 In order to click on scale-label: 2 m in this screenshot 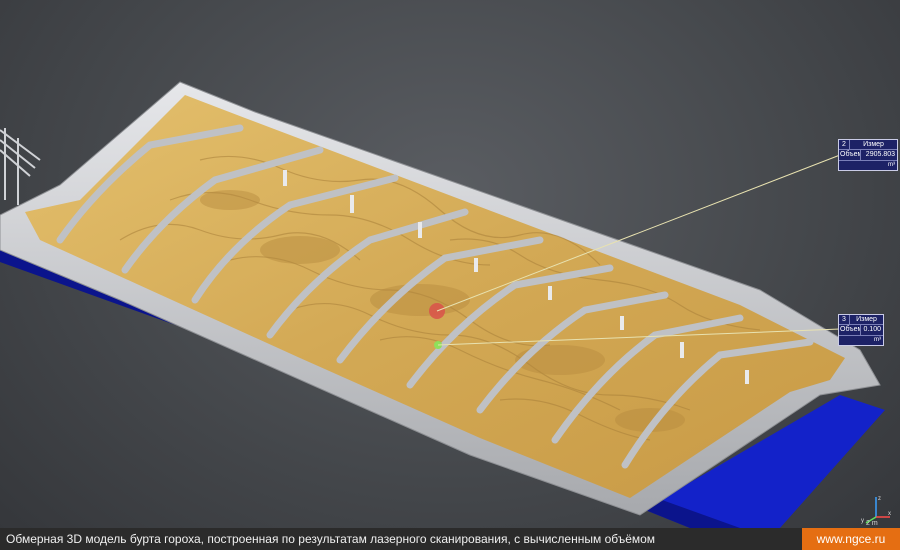, I will do `click(872, 523)`.